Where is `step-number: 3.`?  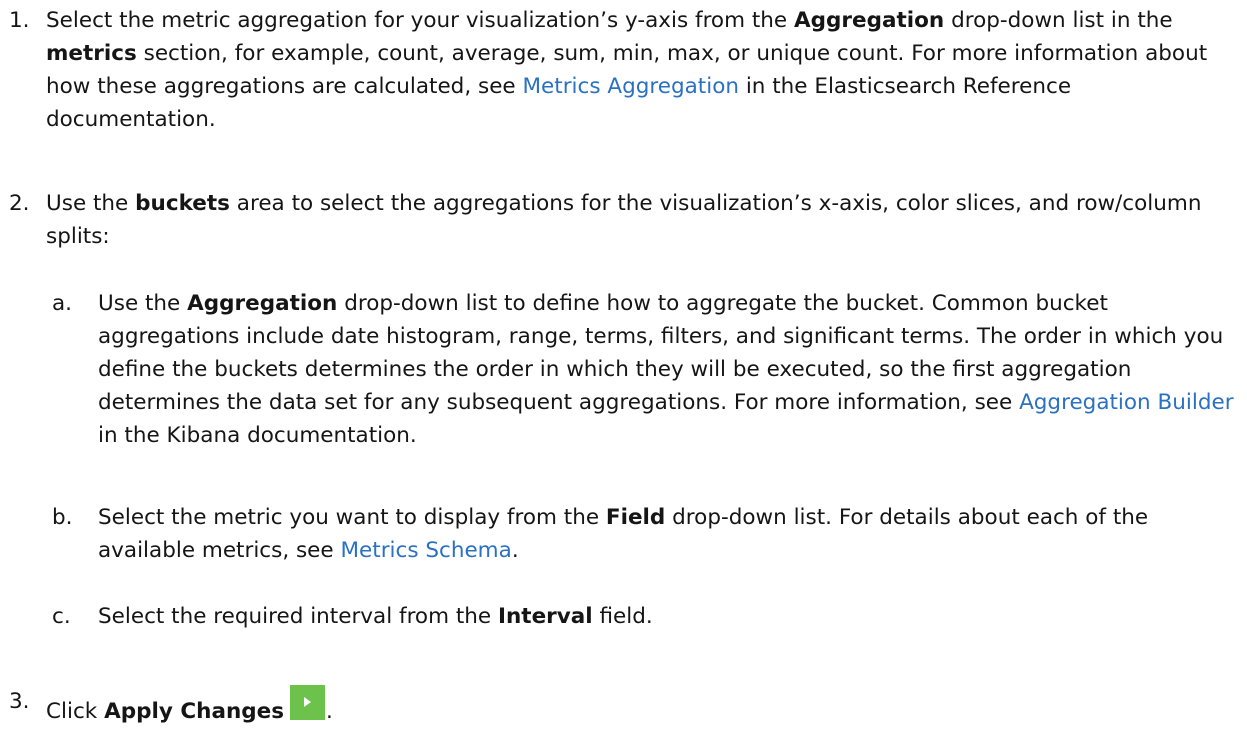 step-number: 3. is located at coordinates (19, 701).